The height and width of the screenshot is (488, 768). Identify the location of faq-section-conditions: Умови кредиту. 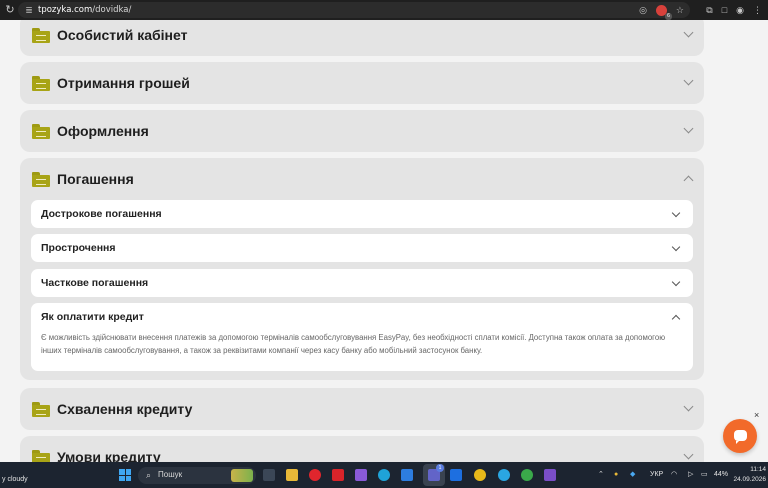
(362, 449).